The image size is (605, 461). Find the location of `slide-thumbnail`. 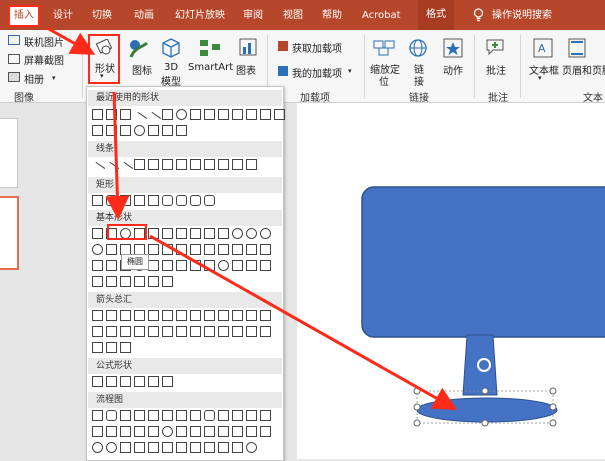

slide-thumbnail is located at coordinates (9, 153).